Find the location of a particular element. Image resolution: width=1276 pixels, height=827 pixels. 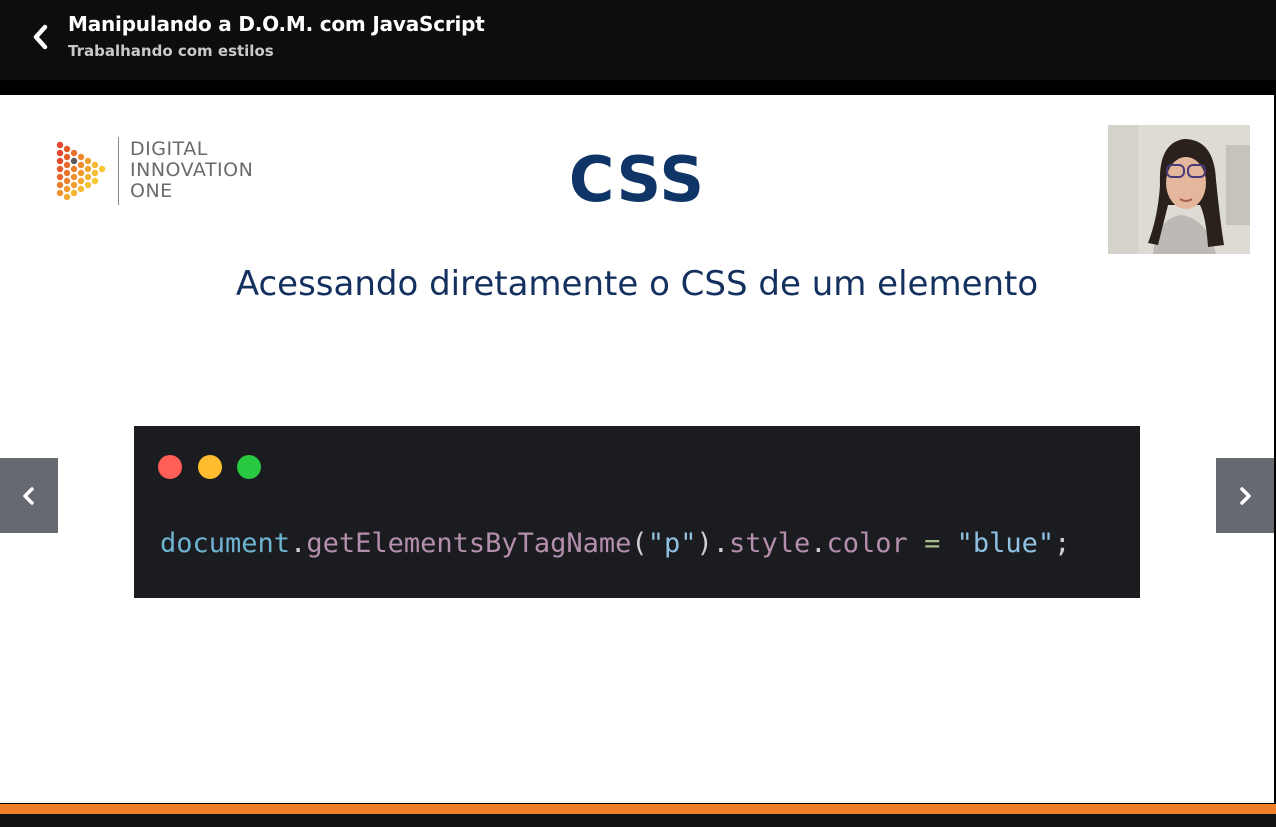

bottom-bar is located at coordinates (638, 820).